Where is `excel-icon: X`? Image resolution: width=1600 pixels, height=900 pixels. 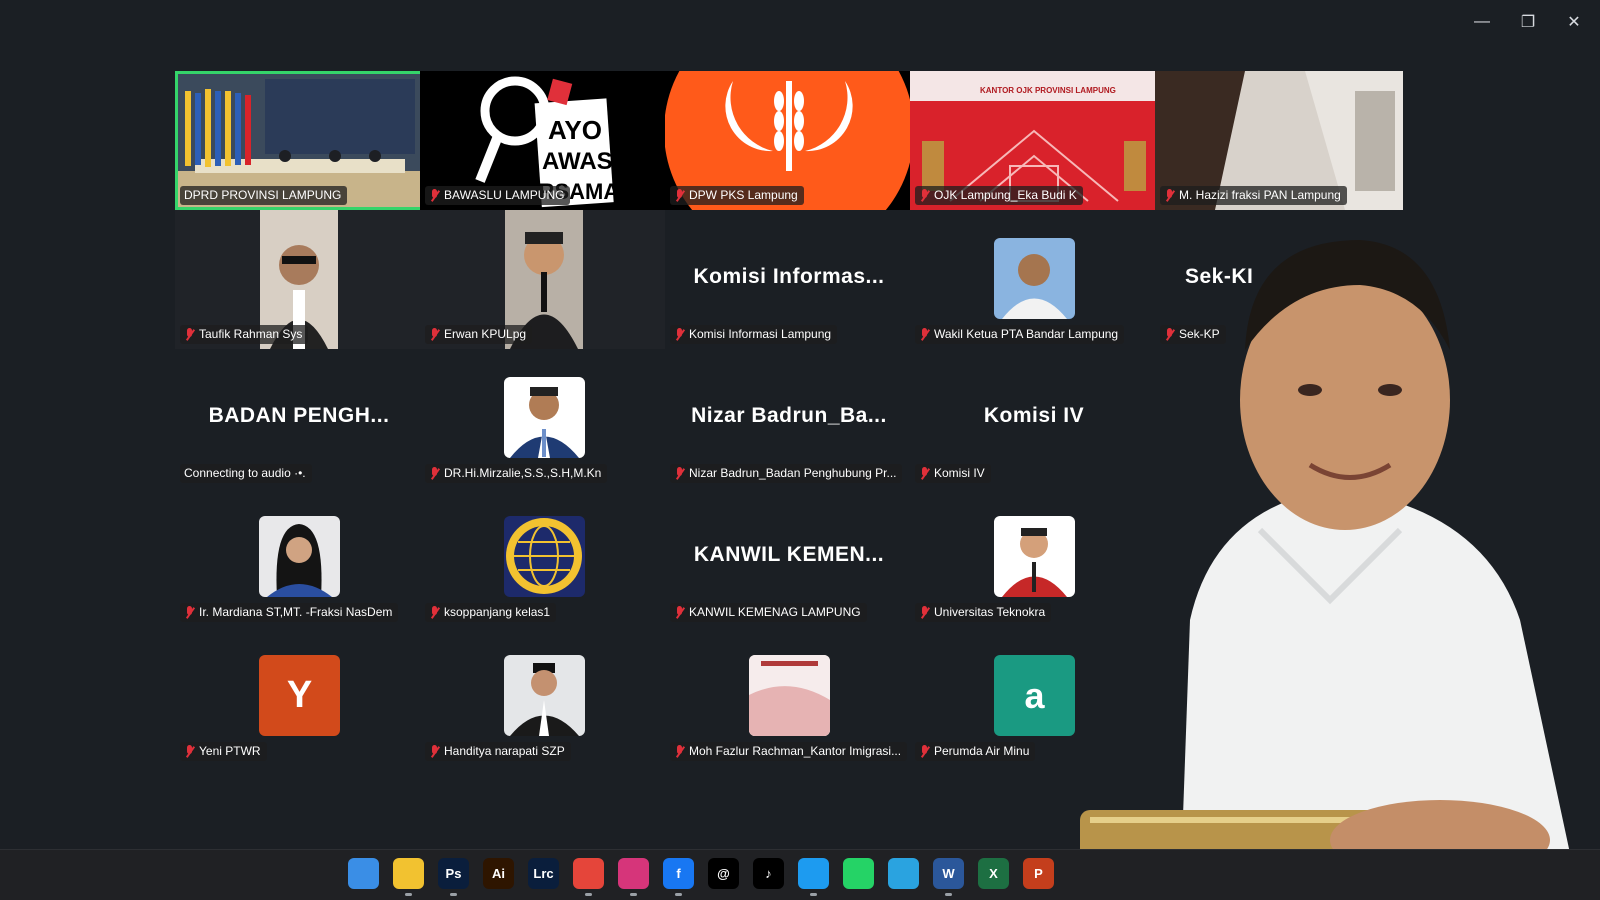
excel-icon: X is located at coordinates (993, 873).